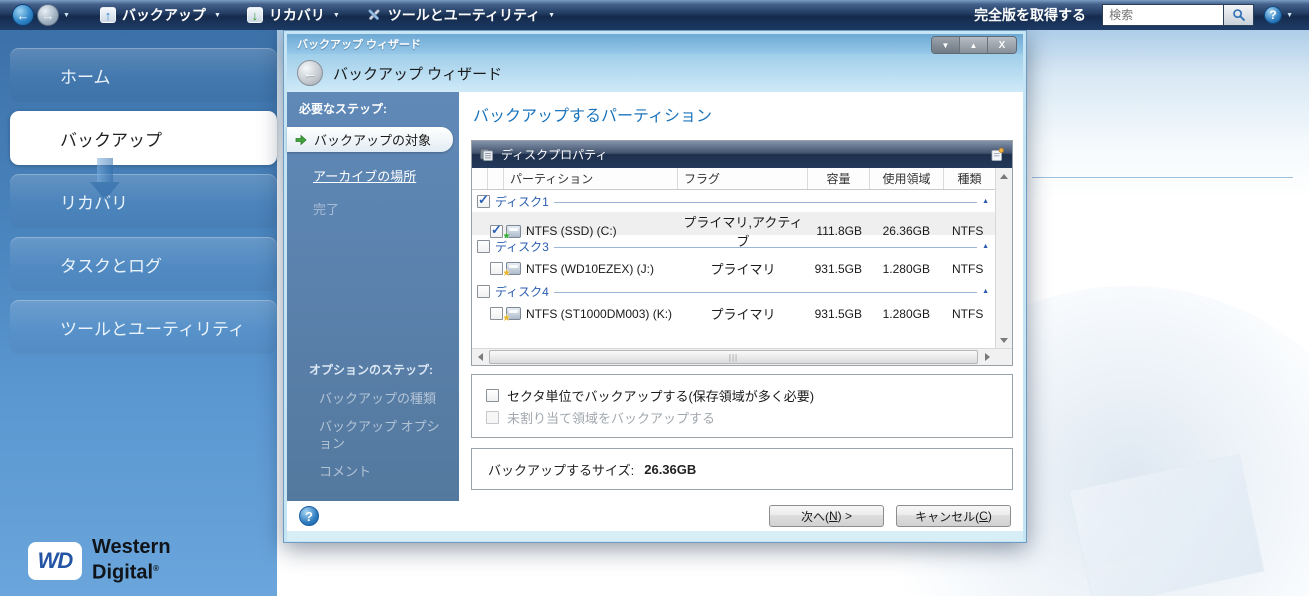 The image size is (1309, 596). What do you see at coordinates (953, 516) in the screenshot?
I see `cancel-button: キャンセル(C)` at bounding box center [953, 516].